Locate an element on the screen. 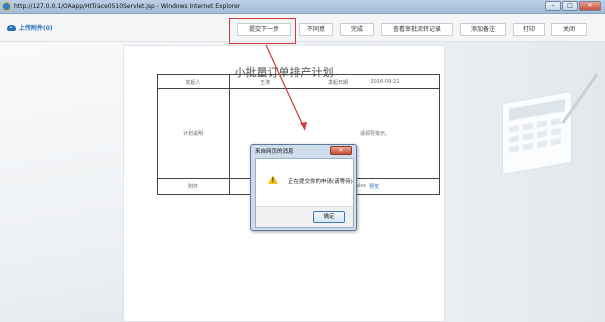 This screenshot has height=322, width=605. alert-dialog: 来自网页的消息 ✕ ! 正在提交你的申请(请等待) 确定 is located at coordinates (303, 187).